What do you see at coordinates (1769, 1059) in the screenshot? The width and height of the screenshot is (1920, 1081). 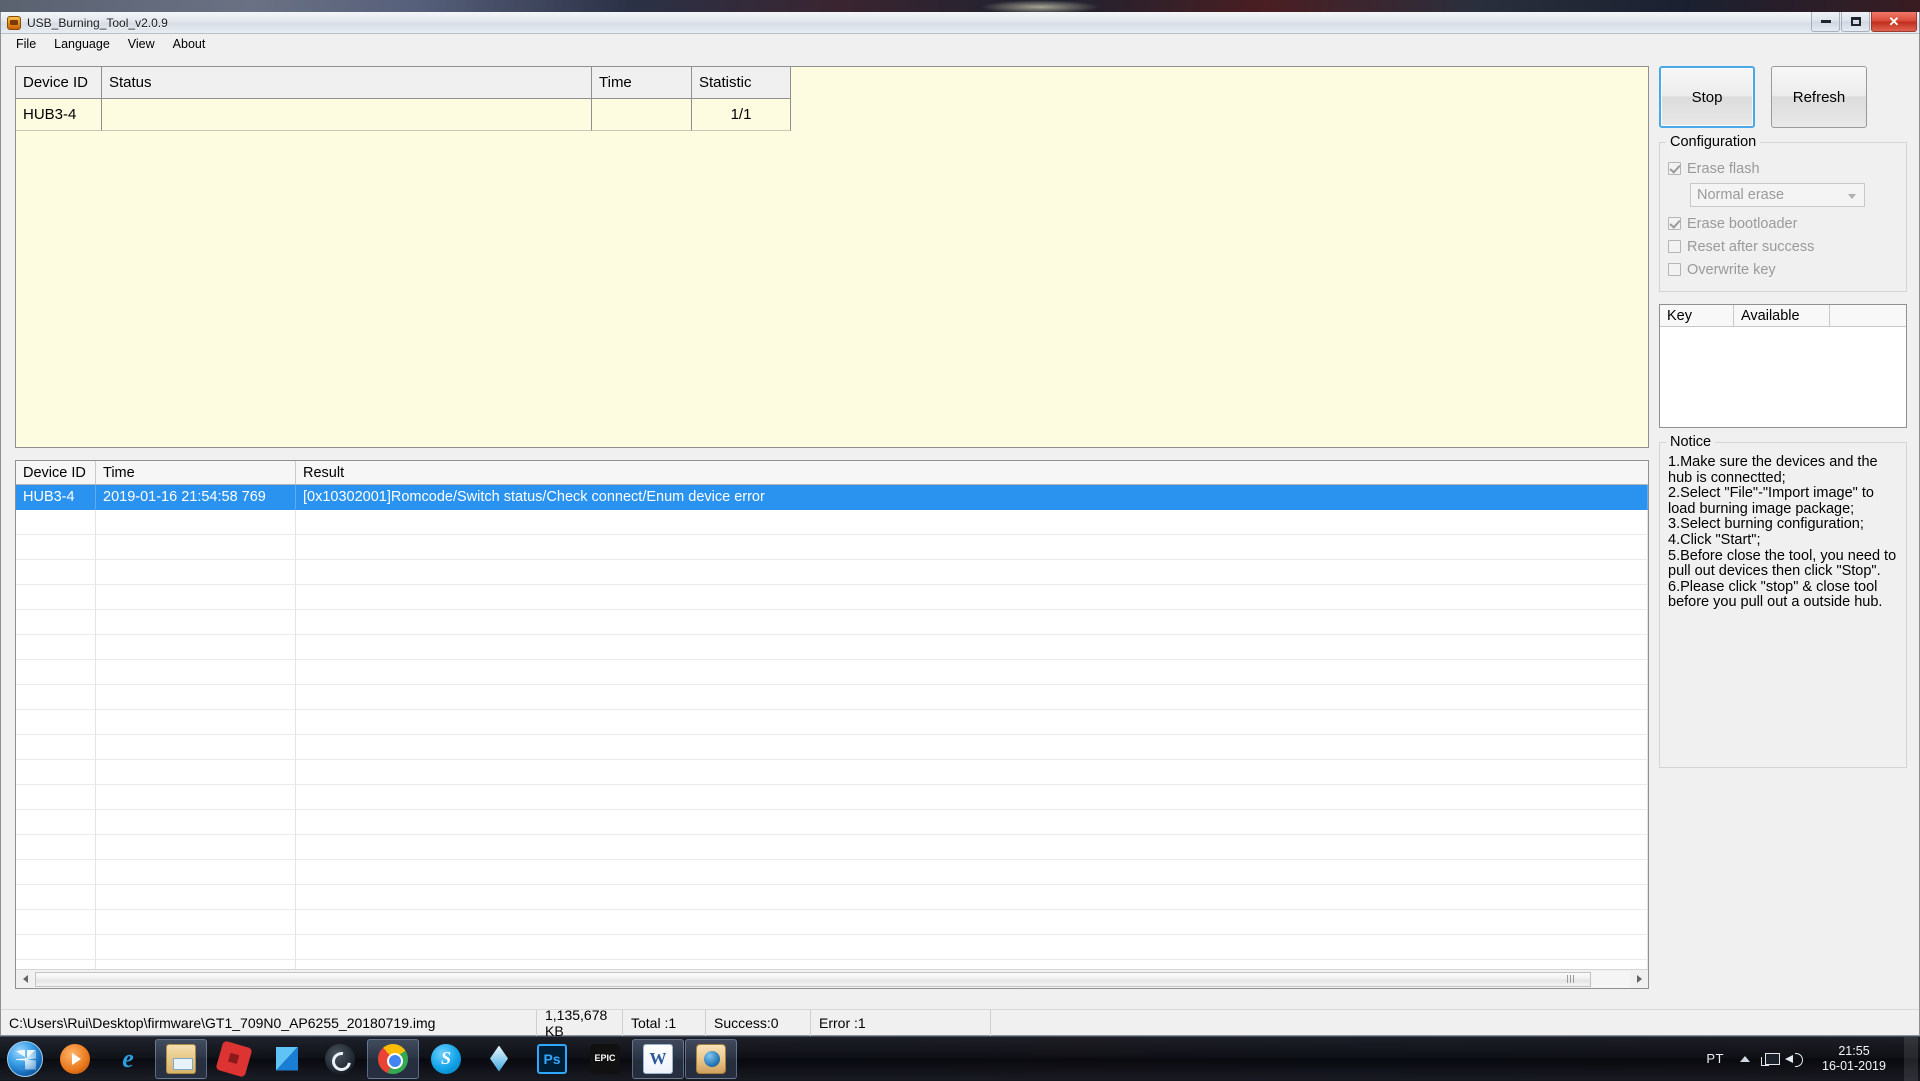 I see `network-button` at bounding box center [1769, 1059].